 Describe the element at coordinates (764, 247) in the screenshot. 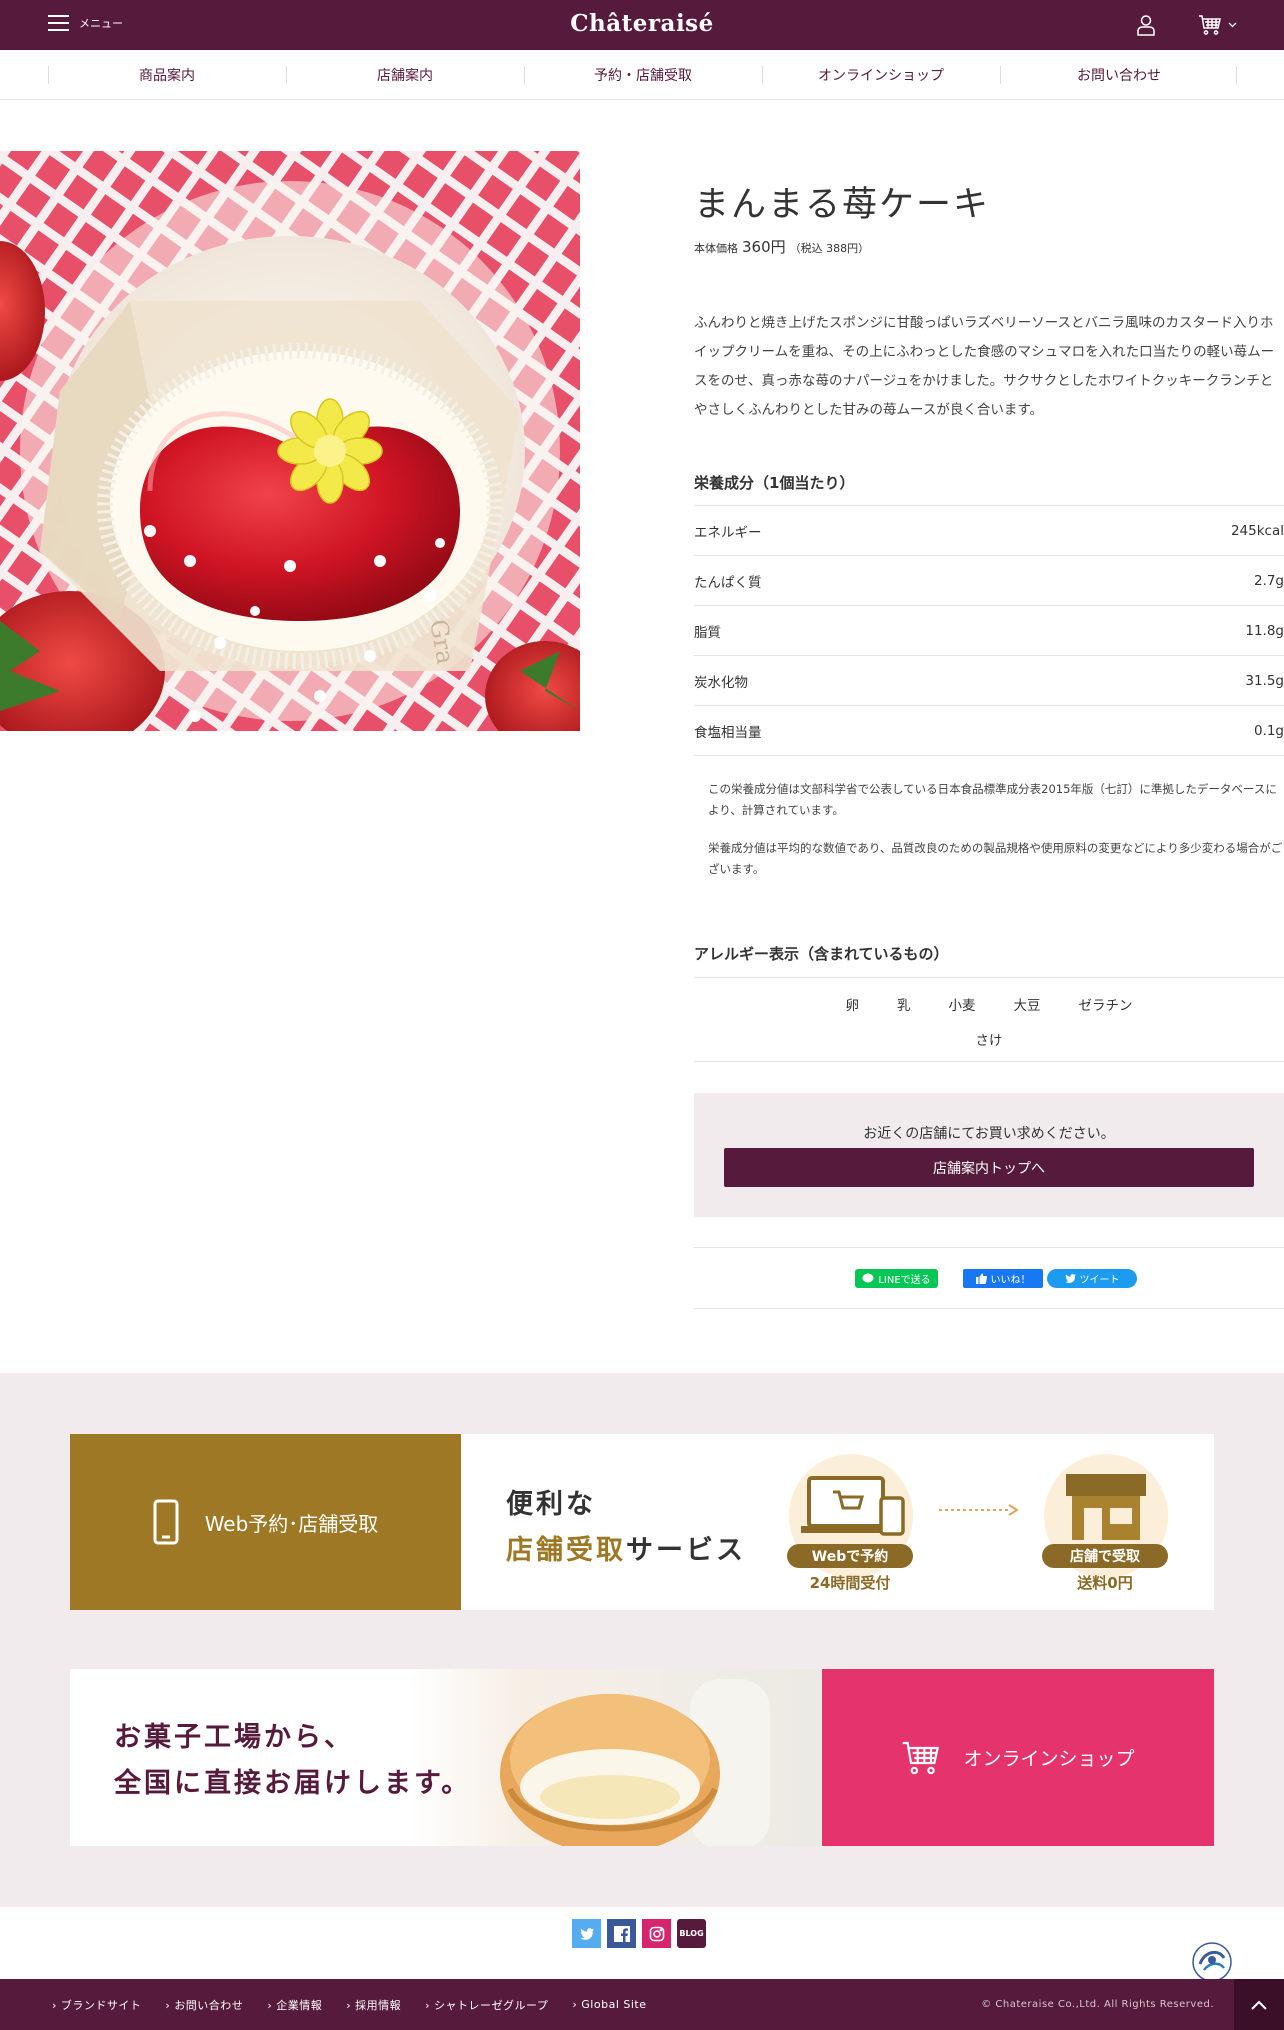

I see `price-amount: 360円` at that location.